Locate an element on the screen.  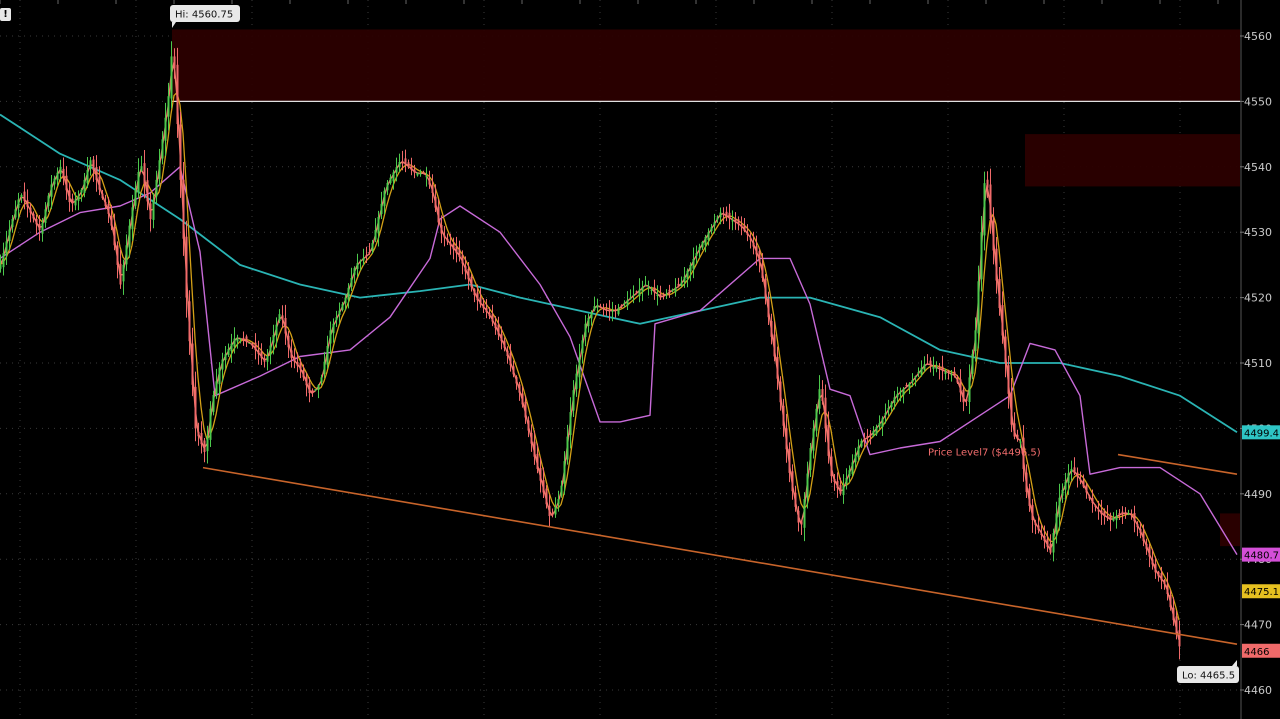
price-tick-label: 4530 is located at coordinates (1258, 232).